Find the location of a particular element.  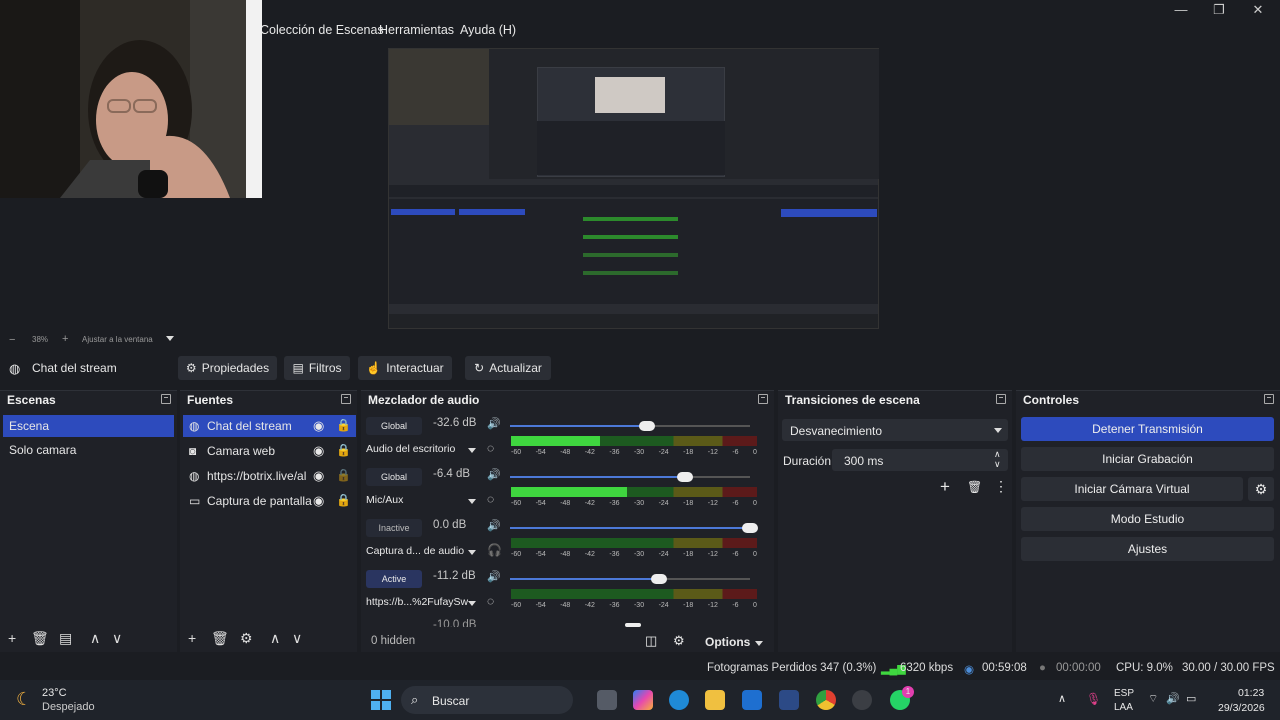

taskbar-search: ⌕ Buscar is located at coordinates (487, 700).